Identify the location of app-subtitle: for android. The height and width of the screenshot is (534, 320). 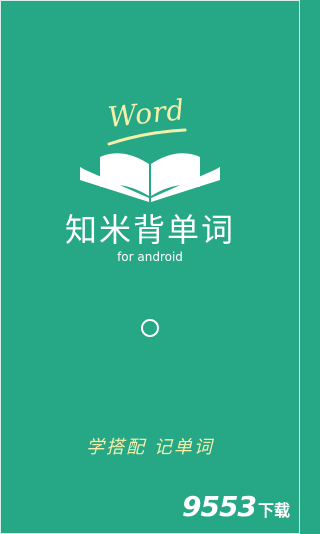
(150, 257).